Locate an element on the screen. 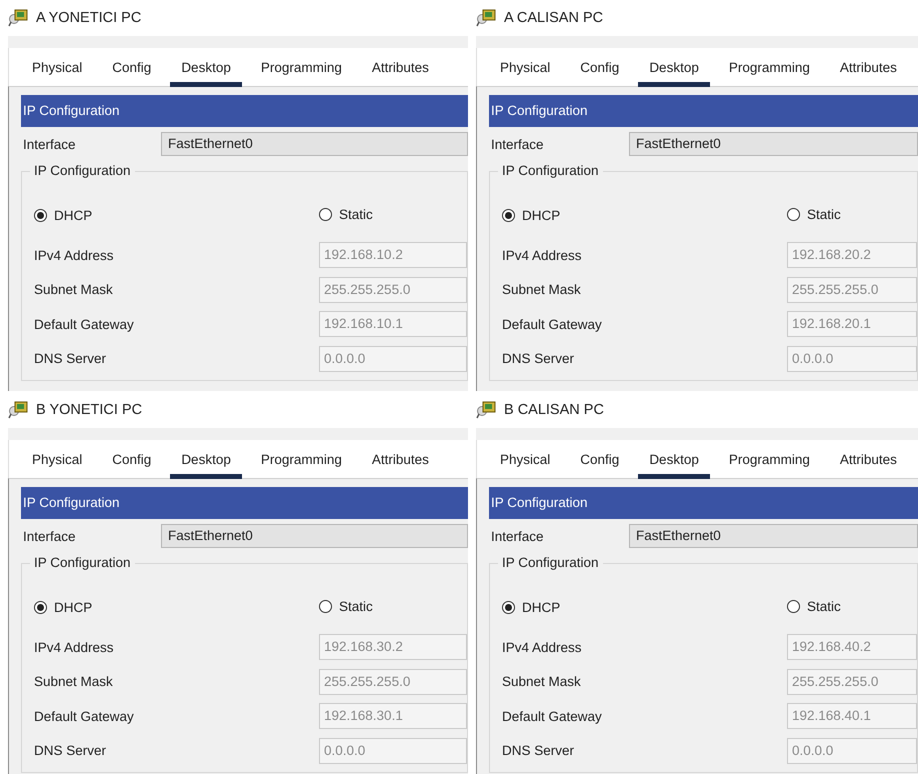 The image size is (918, 774). window-title: B YONETICI PC is located at coordinates (89, 410).